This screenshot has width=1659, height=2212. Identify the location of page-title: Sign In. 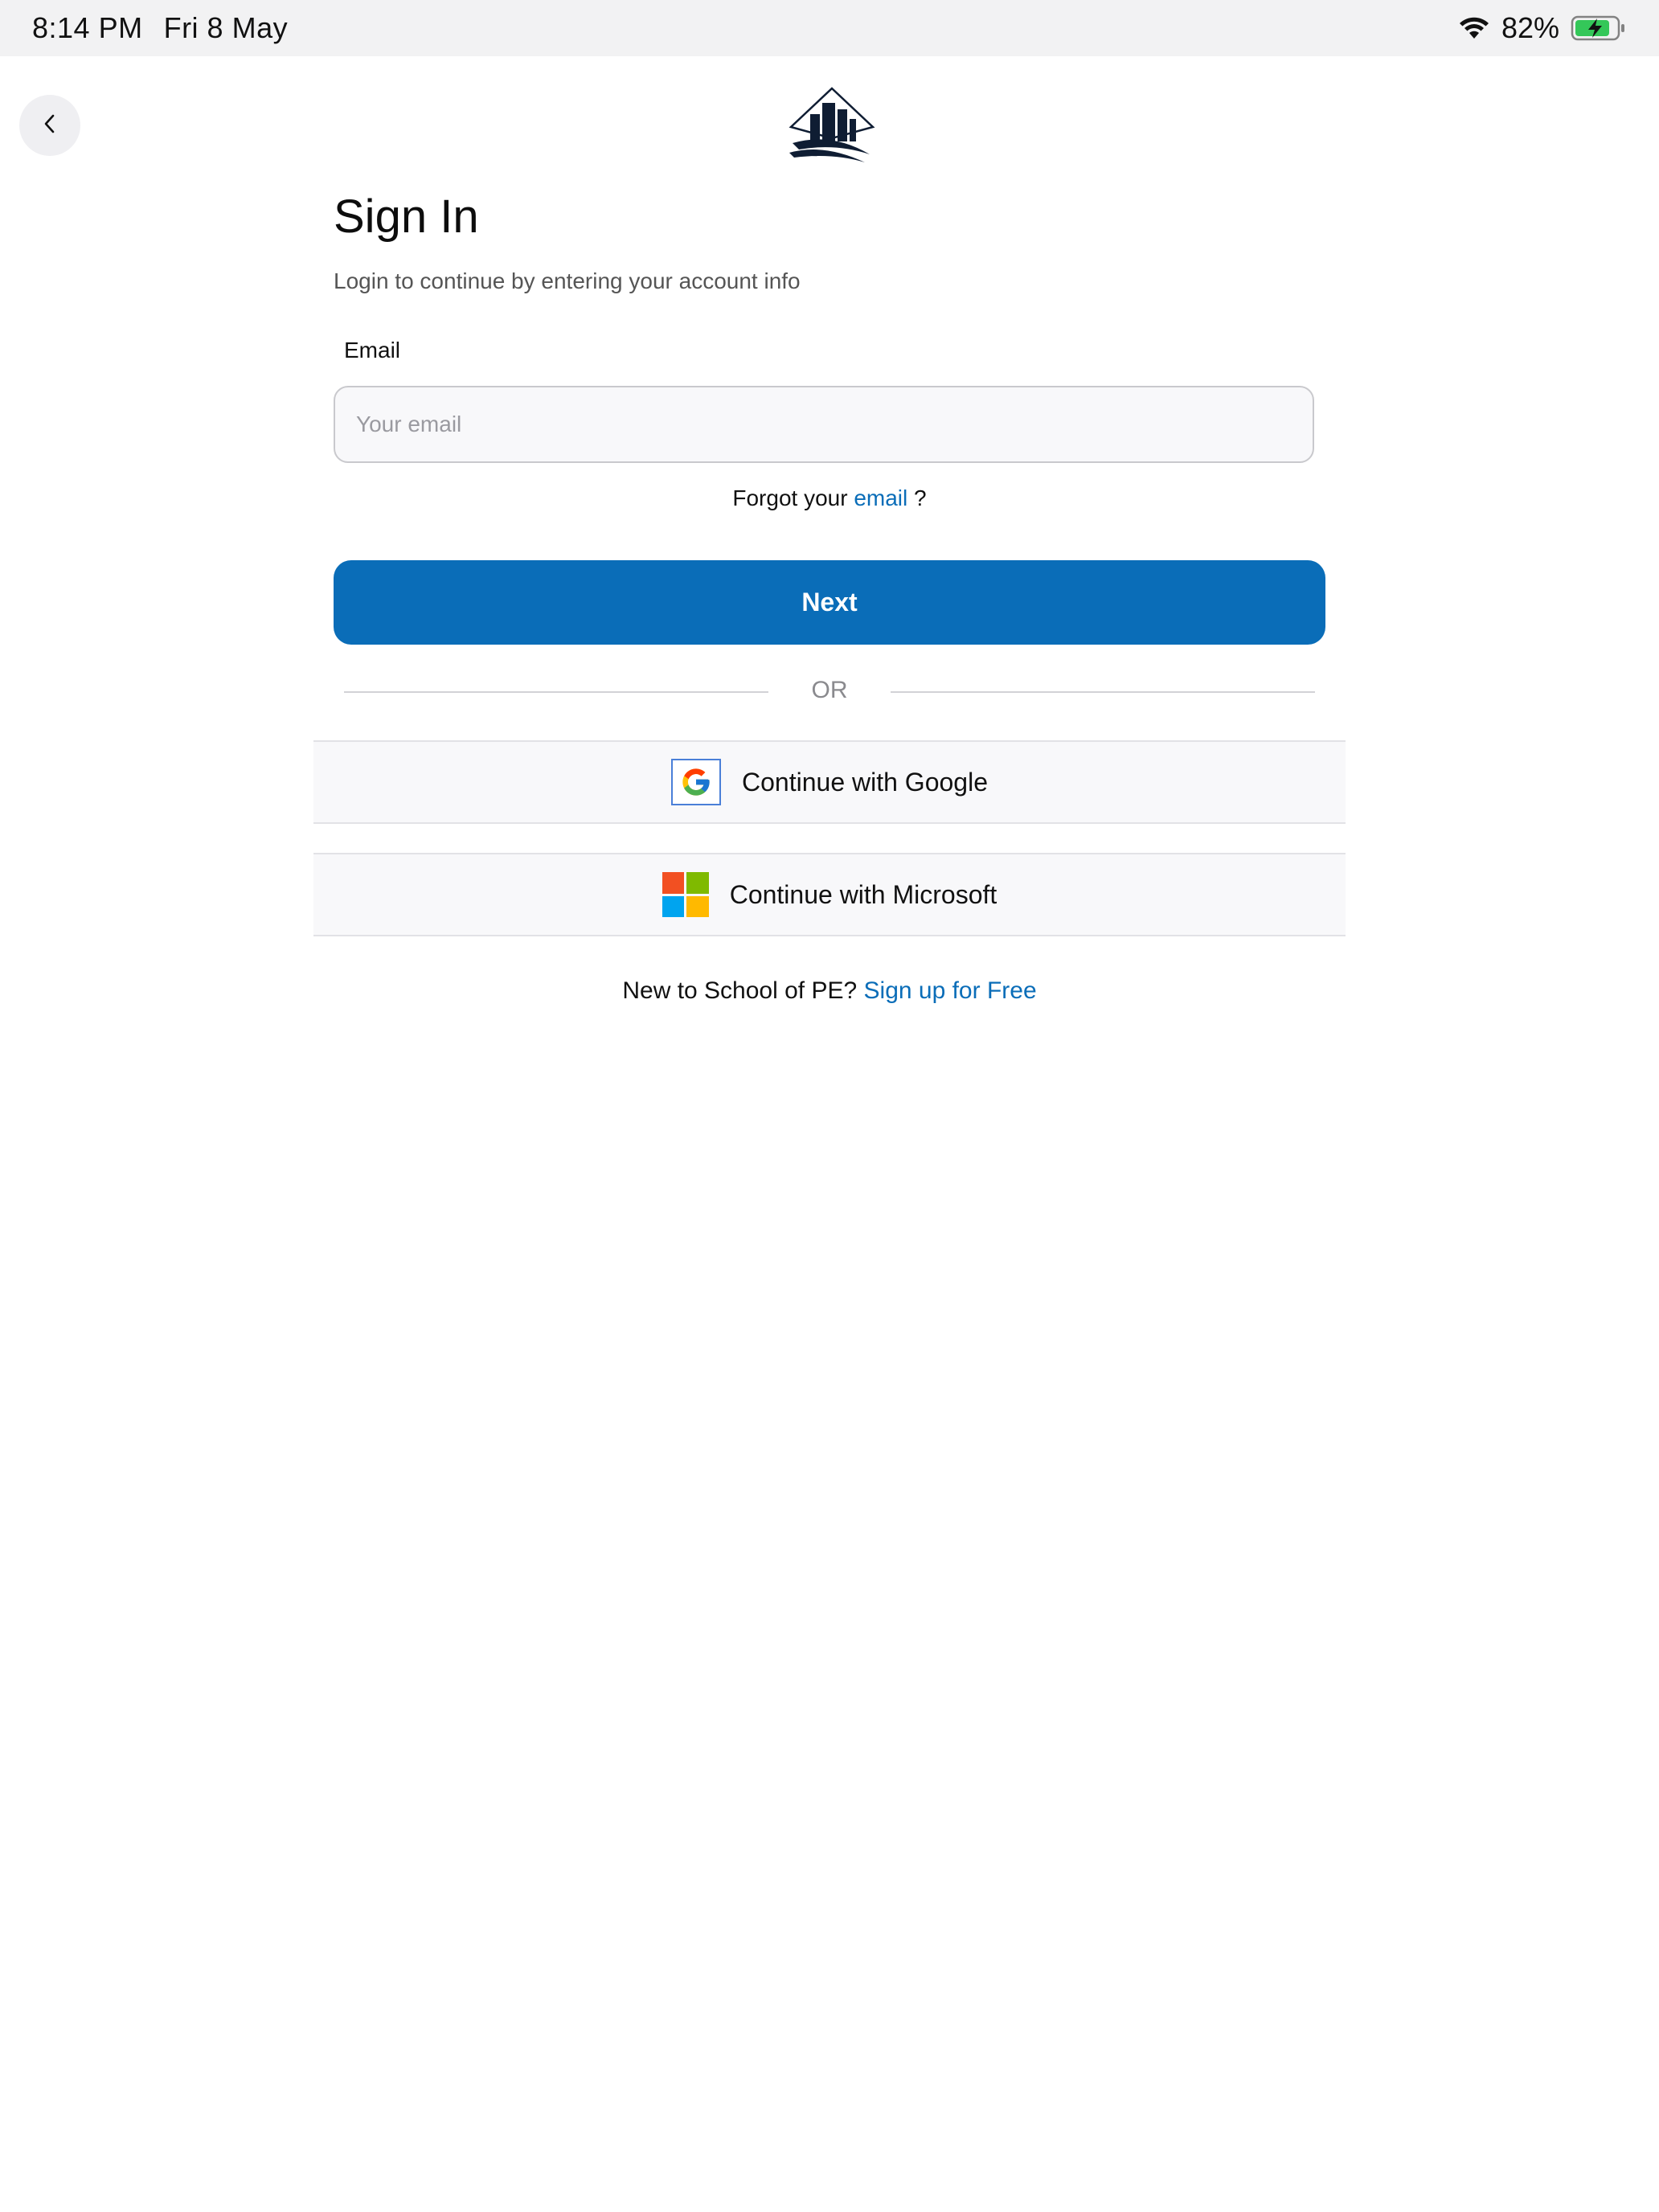
(406, 216).